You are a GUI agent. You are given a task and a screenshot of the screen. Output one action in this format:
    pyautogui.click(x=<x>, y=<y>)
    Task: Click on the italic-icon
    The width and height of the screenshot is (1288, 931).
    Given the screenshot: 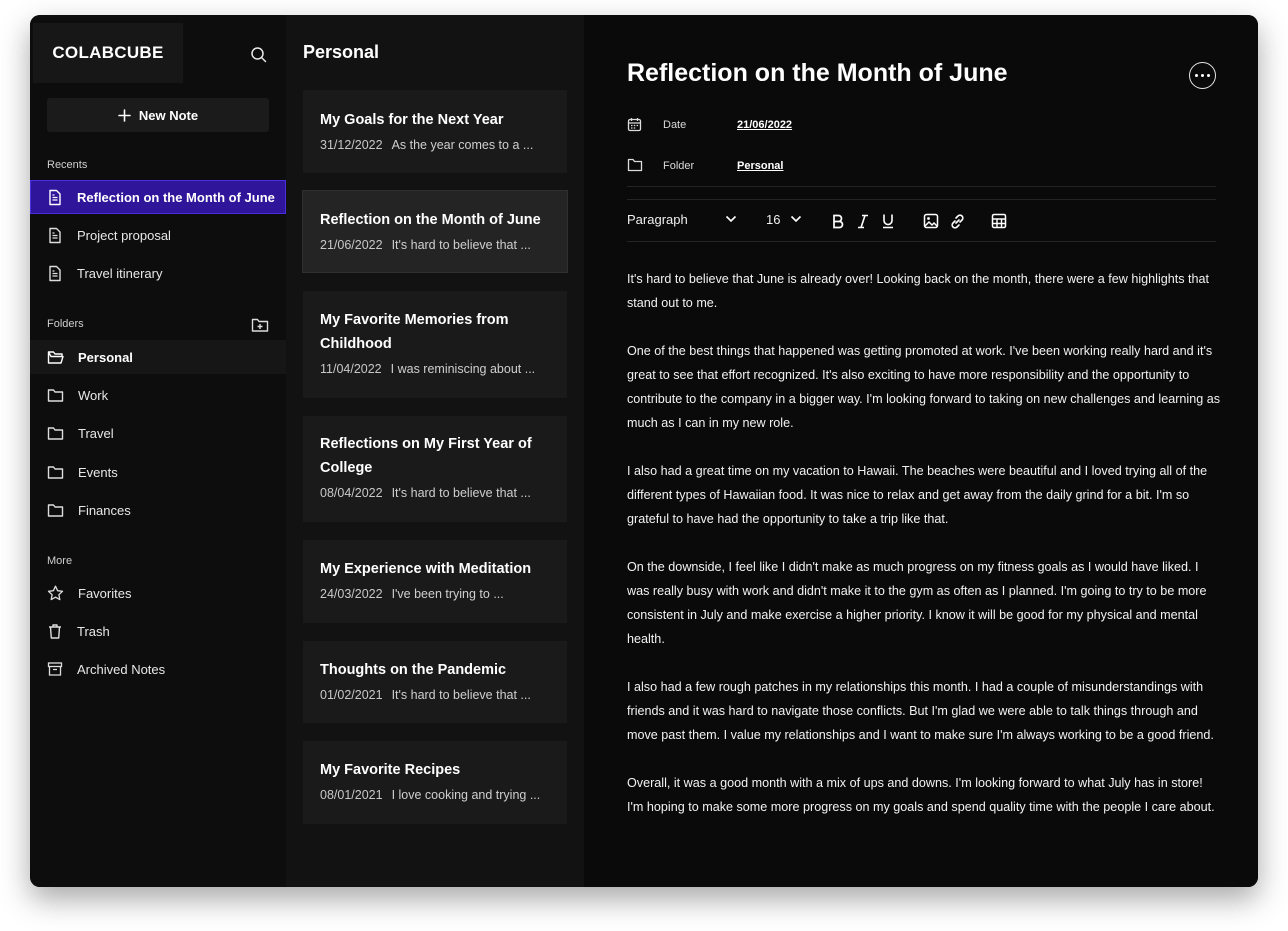 What is the action you would take?
    pyautogui.click(x=863, y=221)
    